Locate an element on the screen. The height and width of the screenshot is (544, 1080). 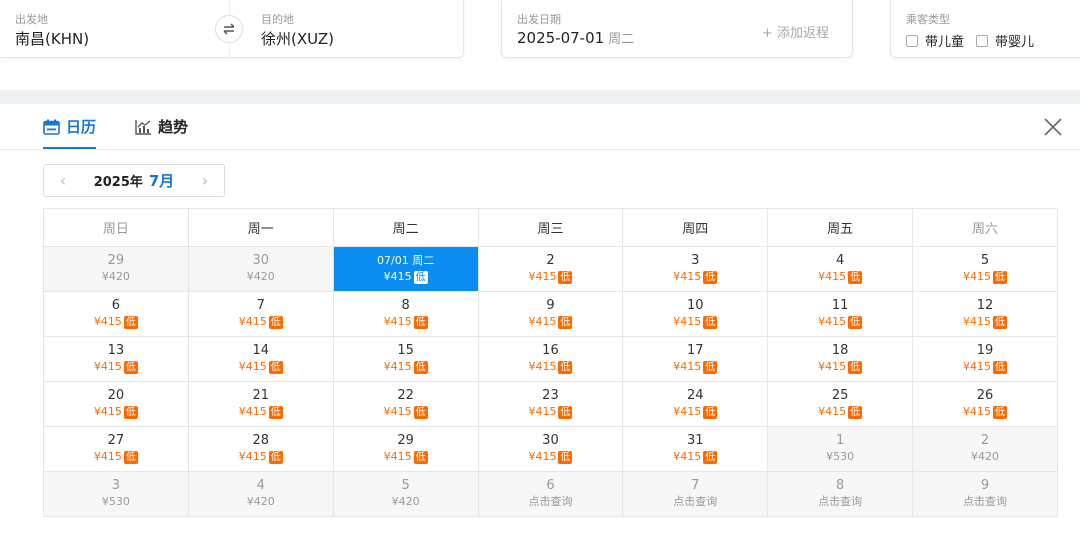
calendar-day-cell: 26 ¥415 低 is located at coordinates (985, 404).